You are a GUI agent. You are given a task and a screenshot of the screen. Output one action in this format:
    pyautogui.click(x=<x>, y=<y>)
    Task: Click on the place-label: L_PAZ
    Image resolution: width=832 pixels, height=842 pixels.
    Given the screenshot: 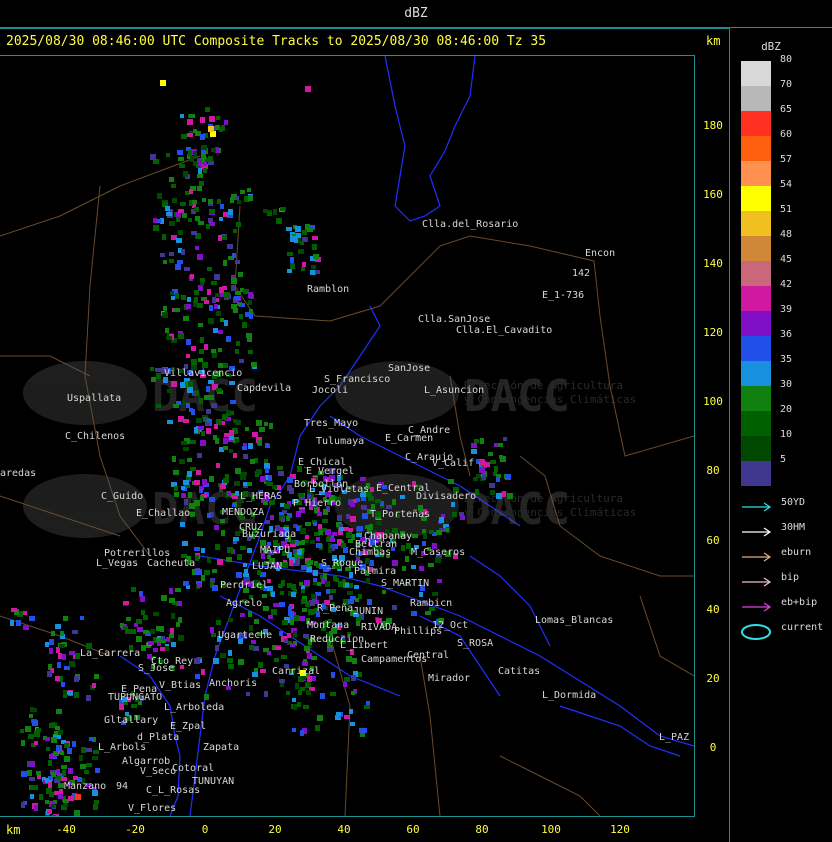 What is the action you would take?
    pyautogui.click(x=674, y=737)
    